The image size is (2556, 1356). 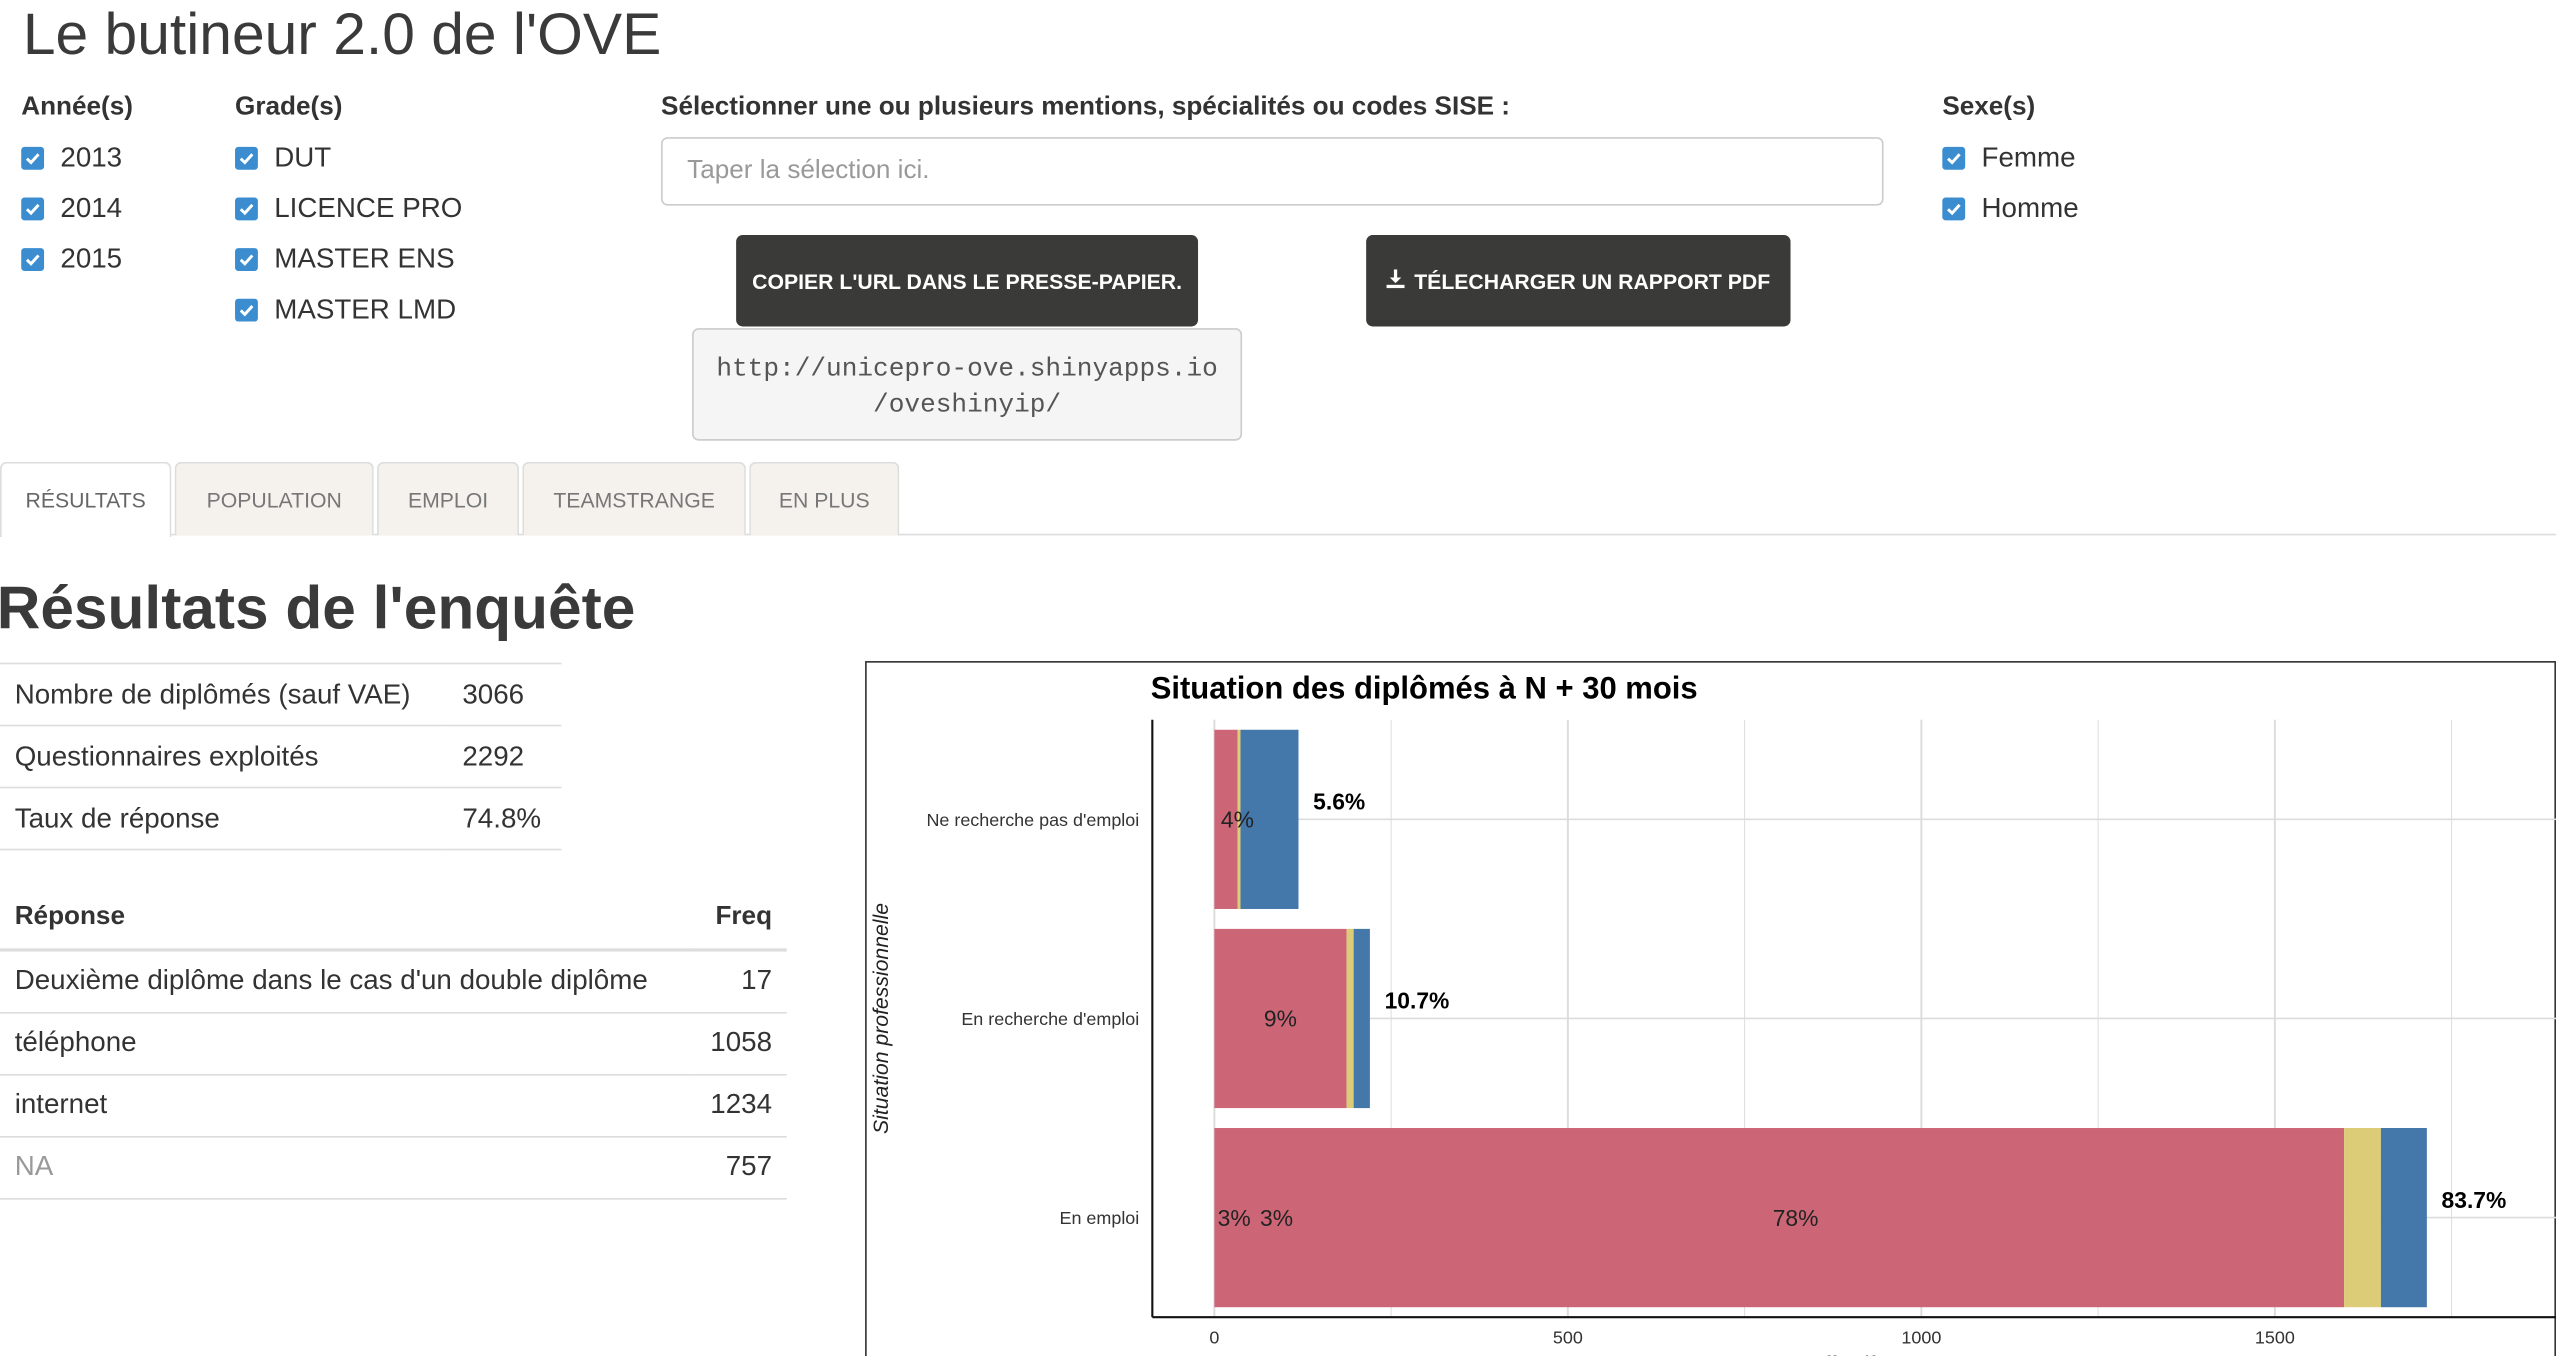 I want to click on x-tick-label: 500, so click(x=1568, y=1337).